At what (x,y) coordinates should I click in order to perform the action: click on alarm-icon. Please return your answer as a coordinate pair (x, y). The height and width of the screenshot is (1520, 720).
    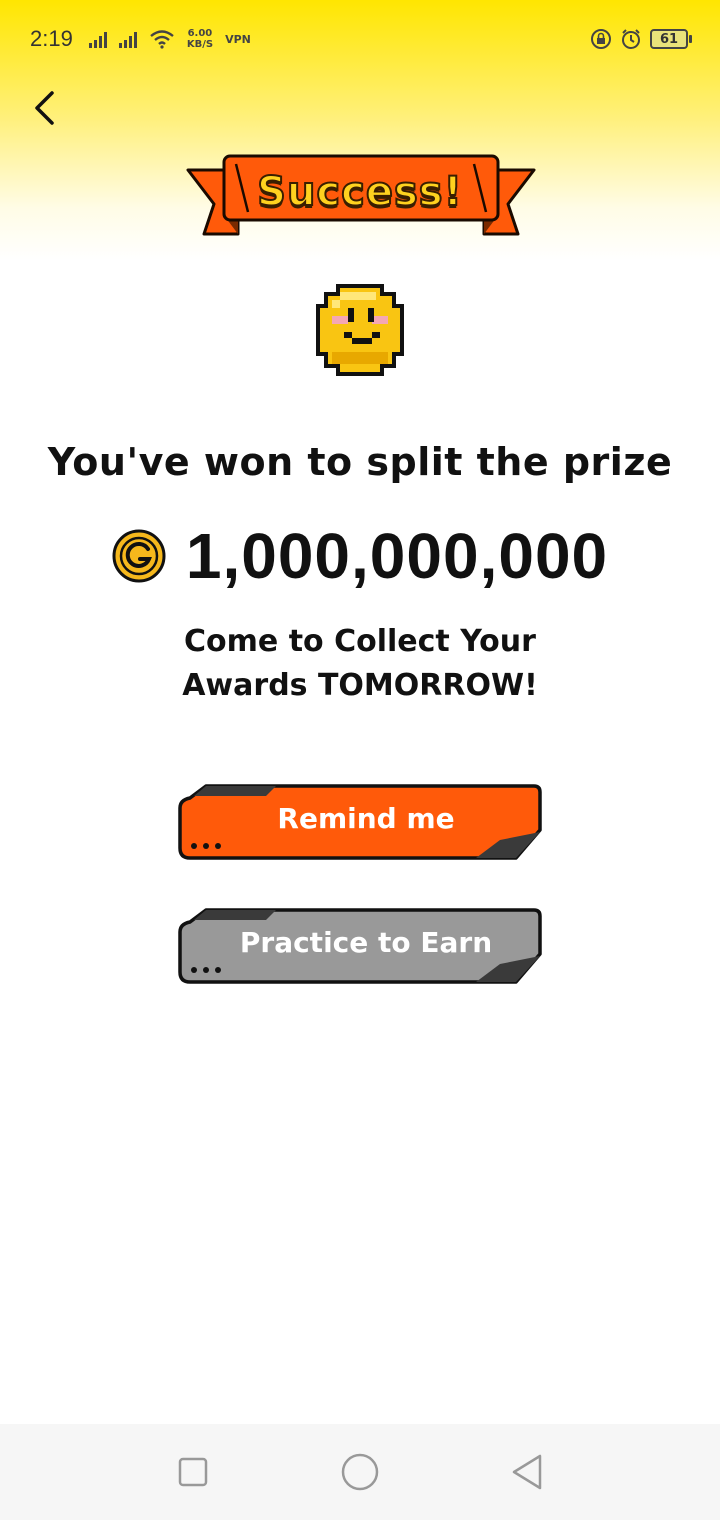
    Looking at the image, I should click on (631, 39).